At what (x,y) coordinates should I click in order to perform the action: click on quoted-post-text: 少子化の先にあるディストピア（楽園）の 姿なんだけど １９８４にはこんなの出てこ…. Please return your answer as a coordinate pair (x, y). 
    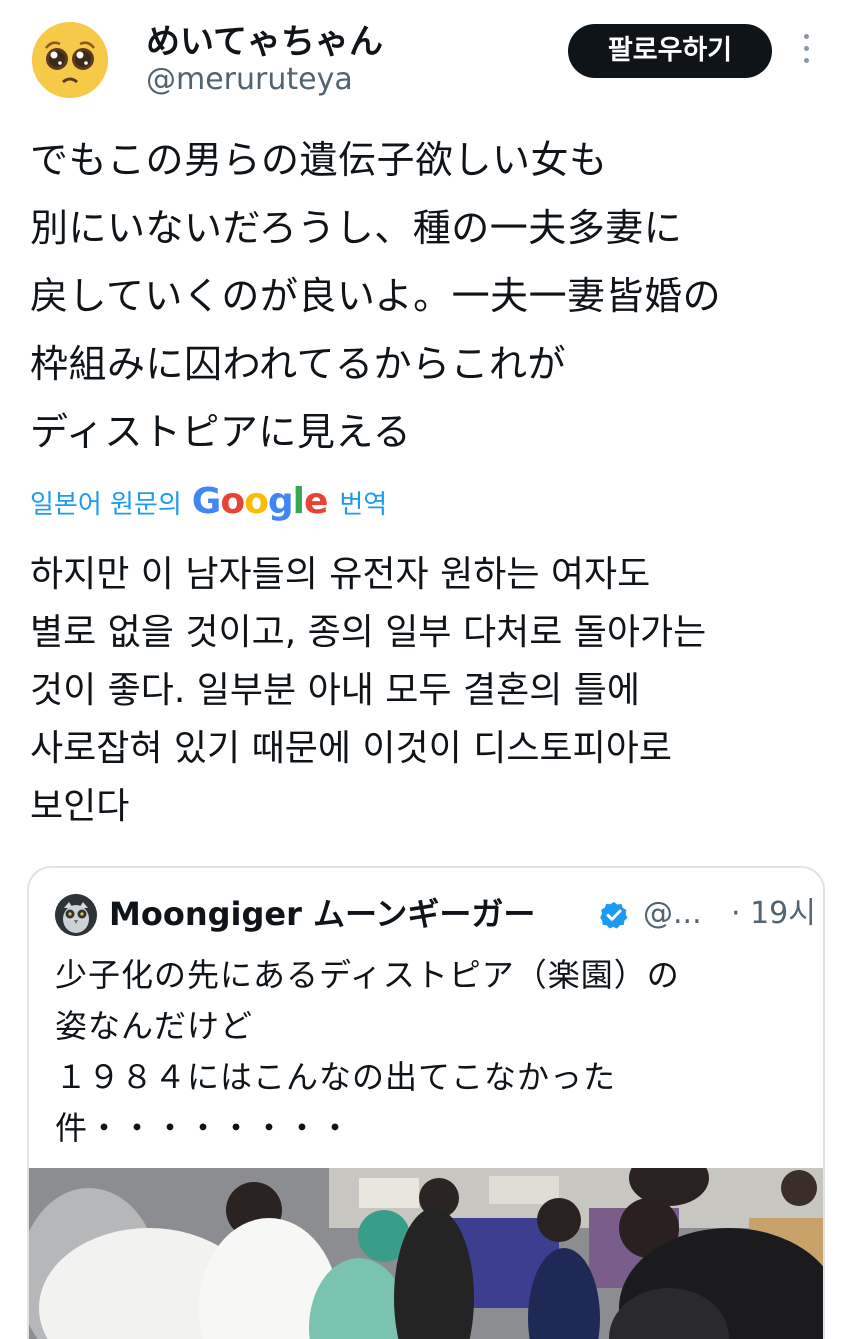
    Looking at the image, I should click on (430, 1052).